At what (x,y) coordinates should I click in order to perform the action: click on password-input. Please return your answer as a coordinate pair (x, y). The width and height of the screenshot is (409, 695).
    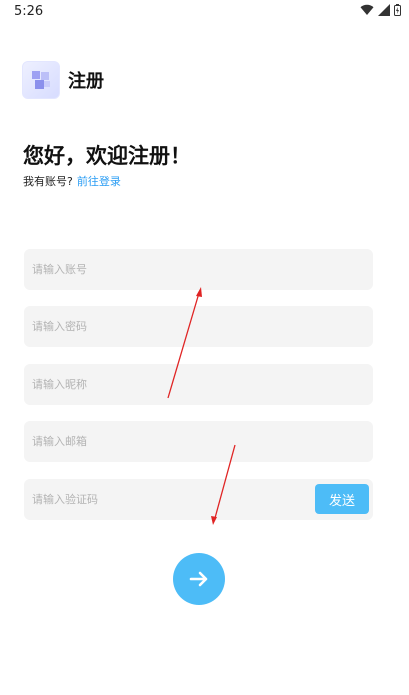
    Looking at the image, I should click on (198, 326).